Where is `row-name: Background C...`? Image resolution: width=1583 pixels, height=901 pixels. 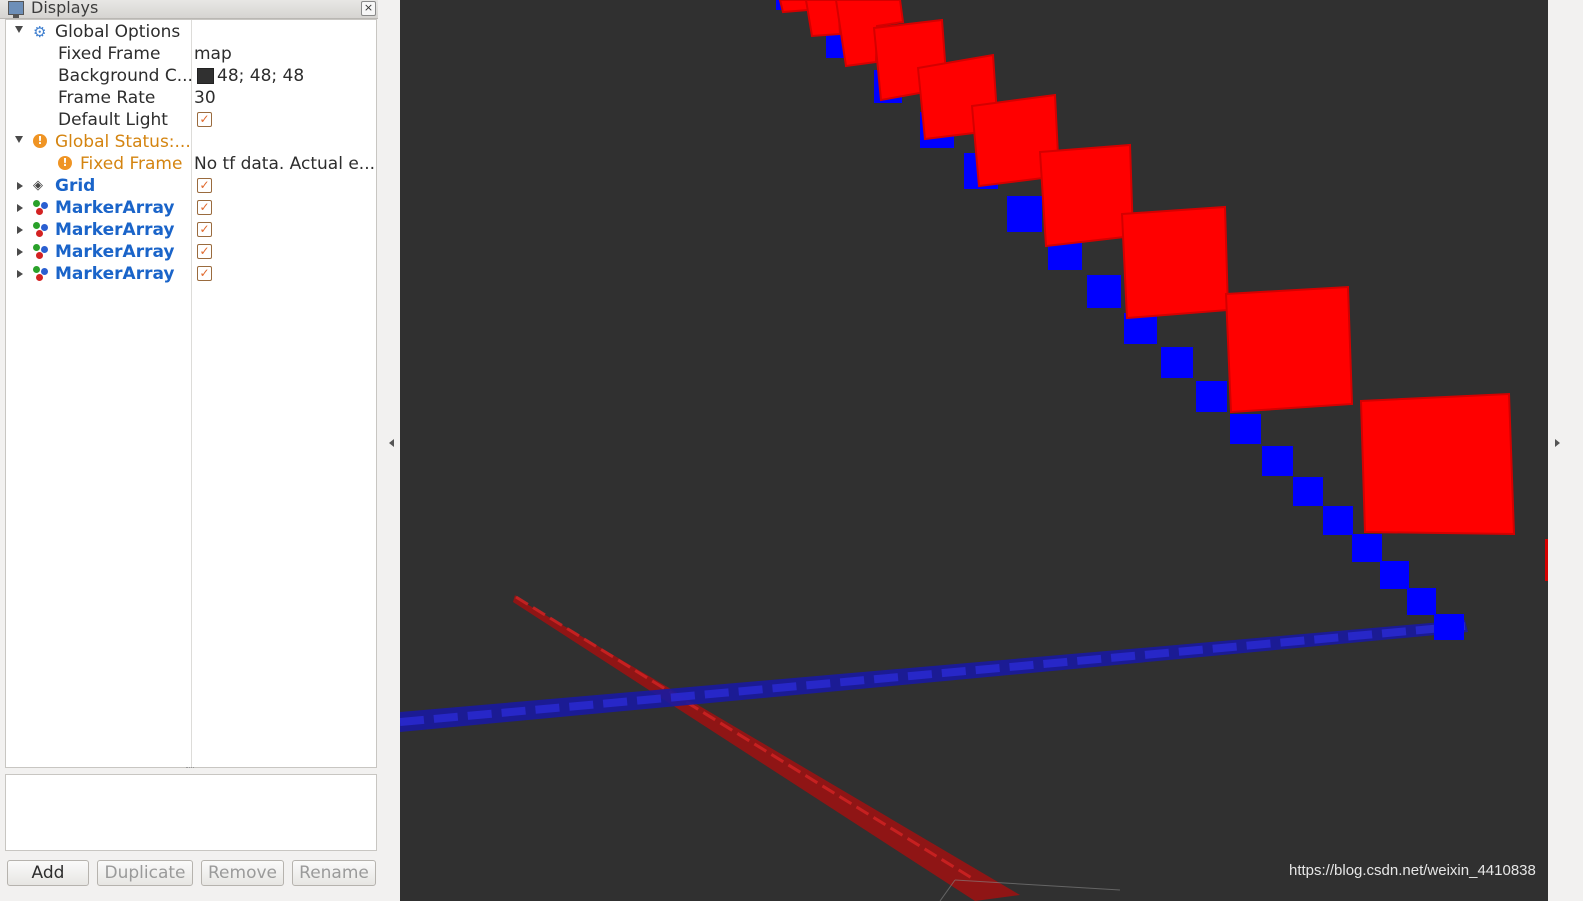
row-name: Background C... is located at coordinates (125, 76).